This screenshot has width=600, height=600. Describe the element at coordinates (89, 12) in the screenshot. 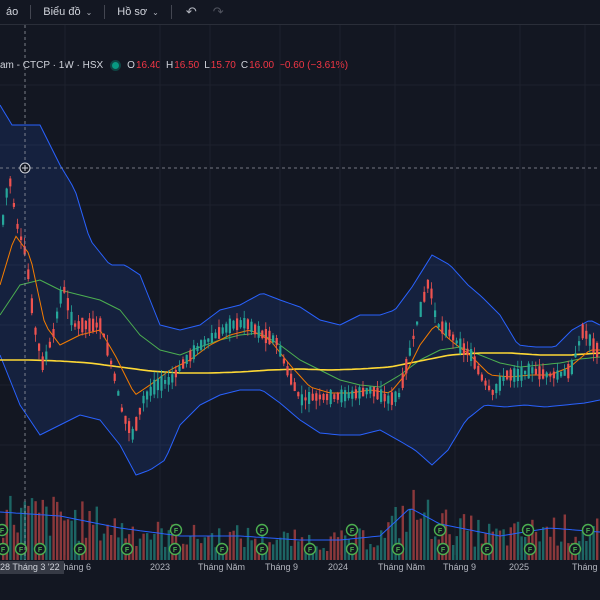

I see `chevron-down-icon: ⌄` at that location.